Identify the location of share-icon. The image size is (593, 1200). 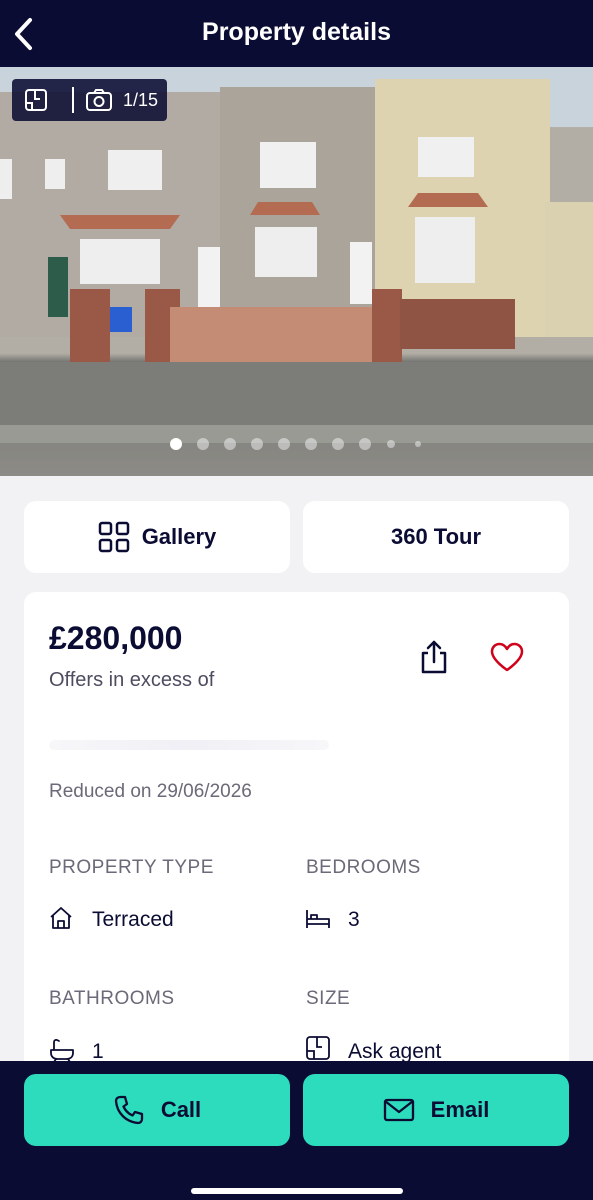
(434, 657).